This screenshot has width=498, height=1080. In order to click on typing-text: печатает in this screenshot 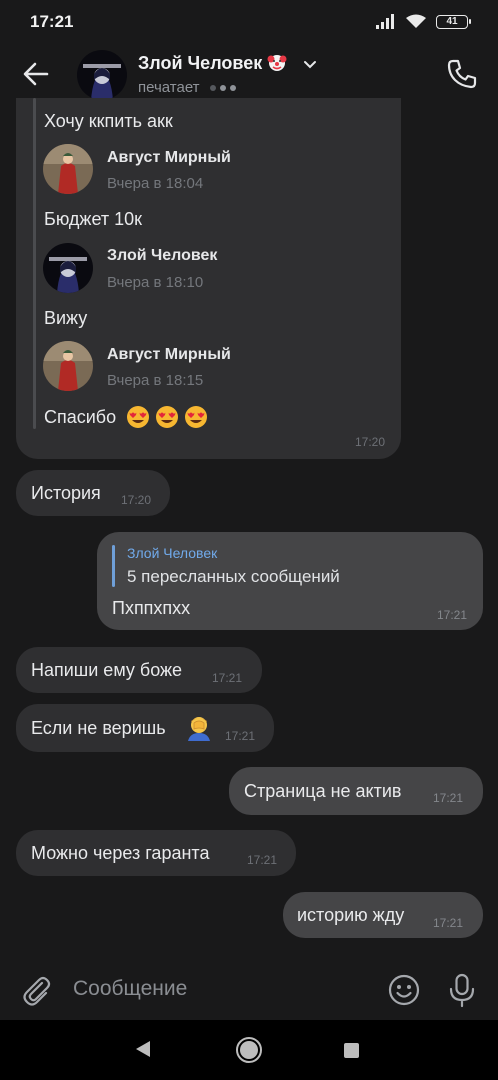, I will do `click(169, 87)`.